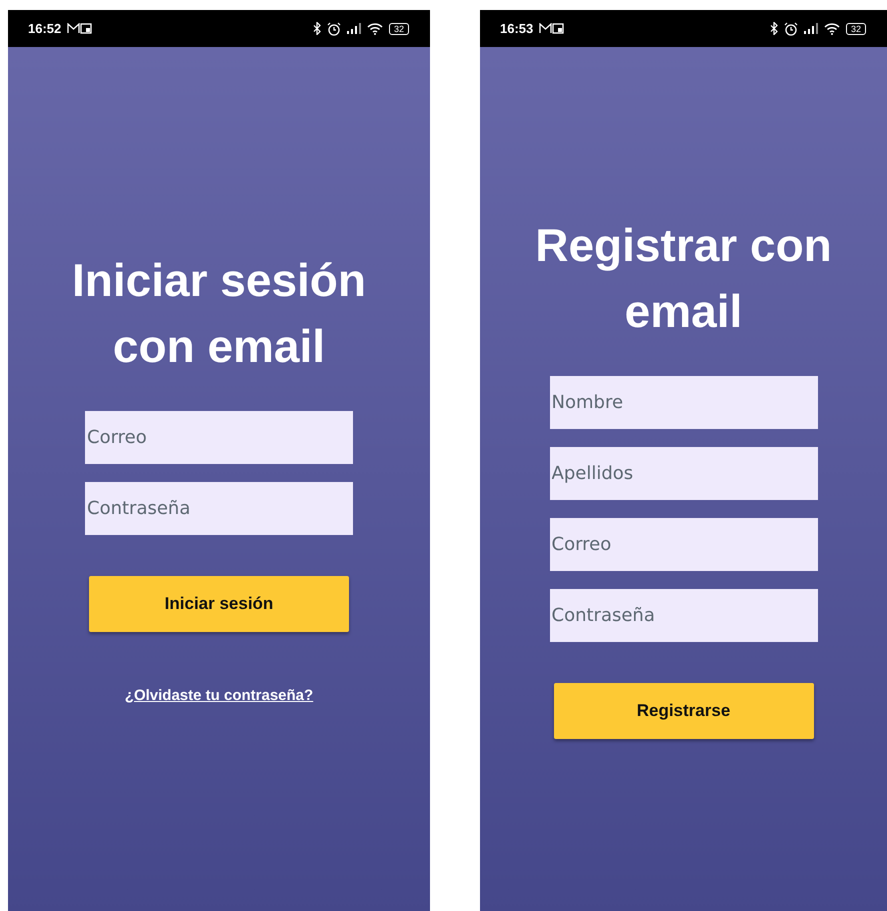 Image resolution: width=887 pixels, height=911 pixels. I want to click on status-time: 16:52, so click(45, 28).